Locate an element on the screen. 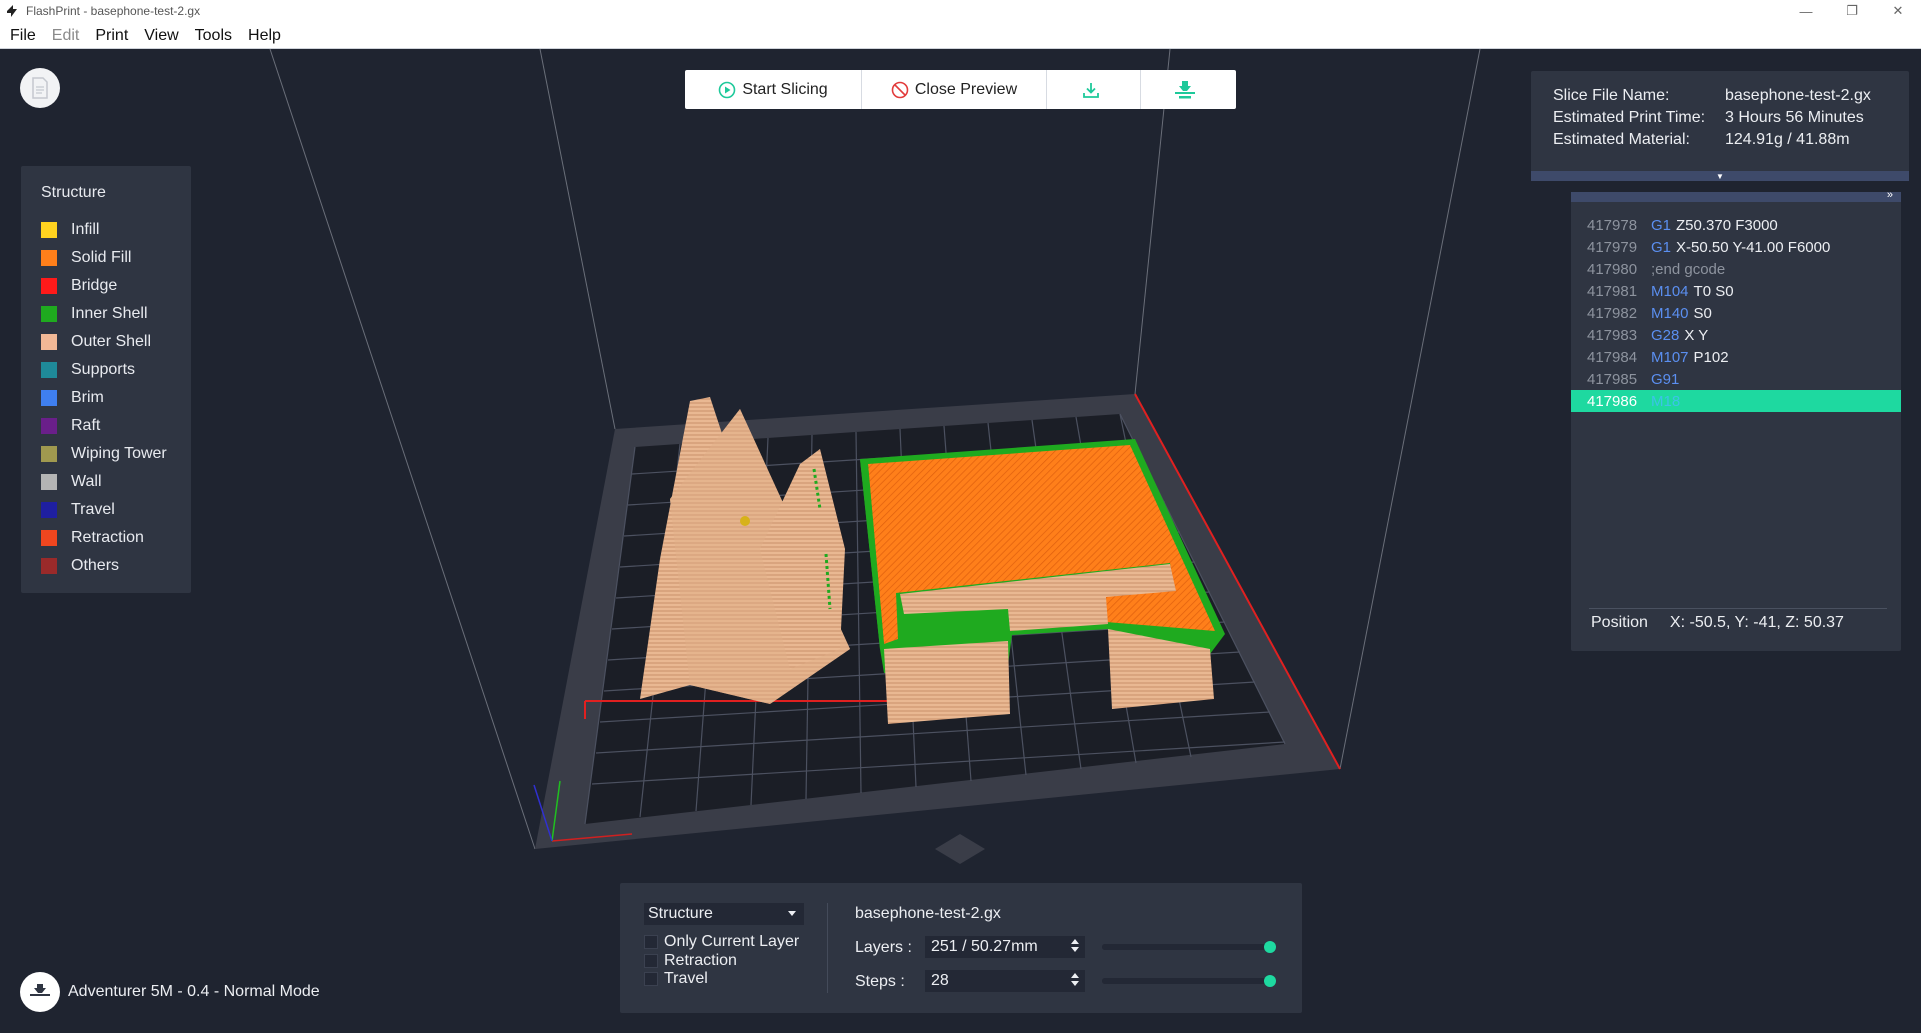 This screenshot has width=1921, height=1033. menu-tools: Tools is located at coordinates (213, 35).